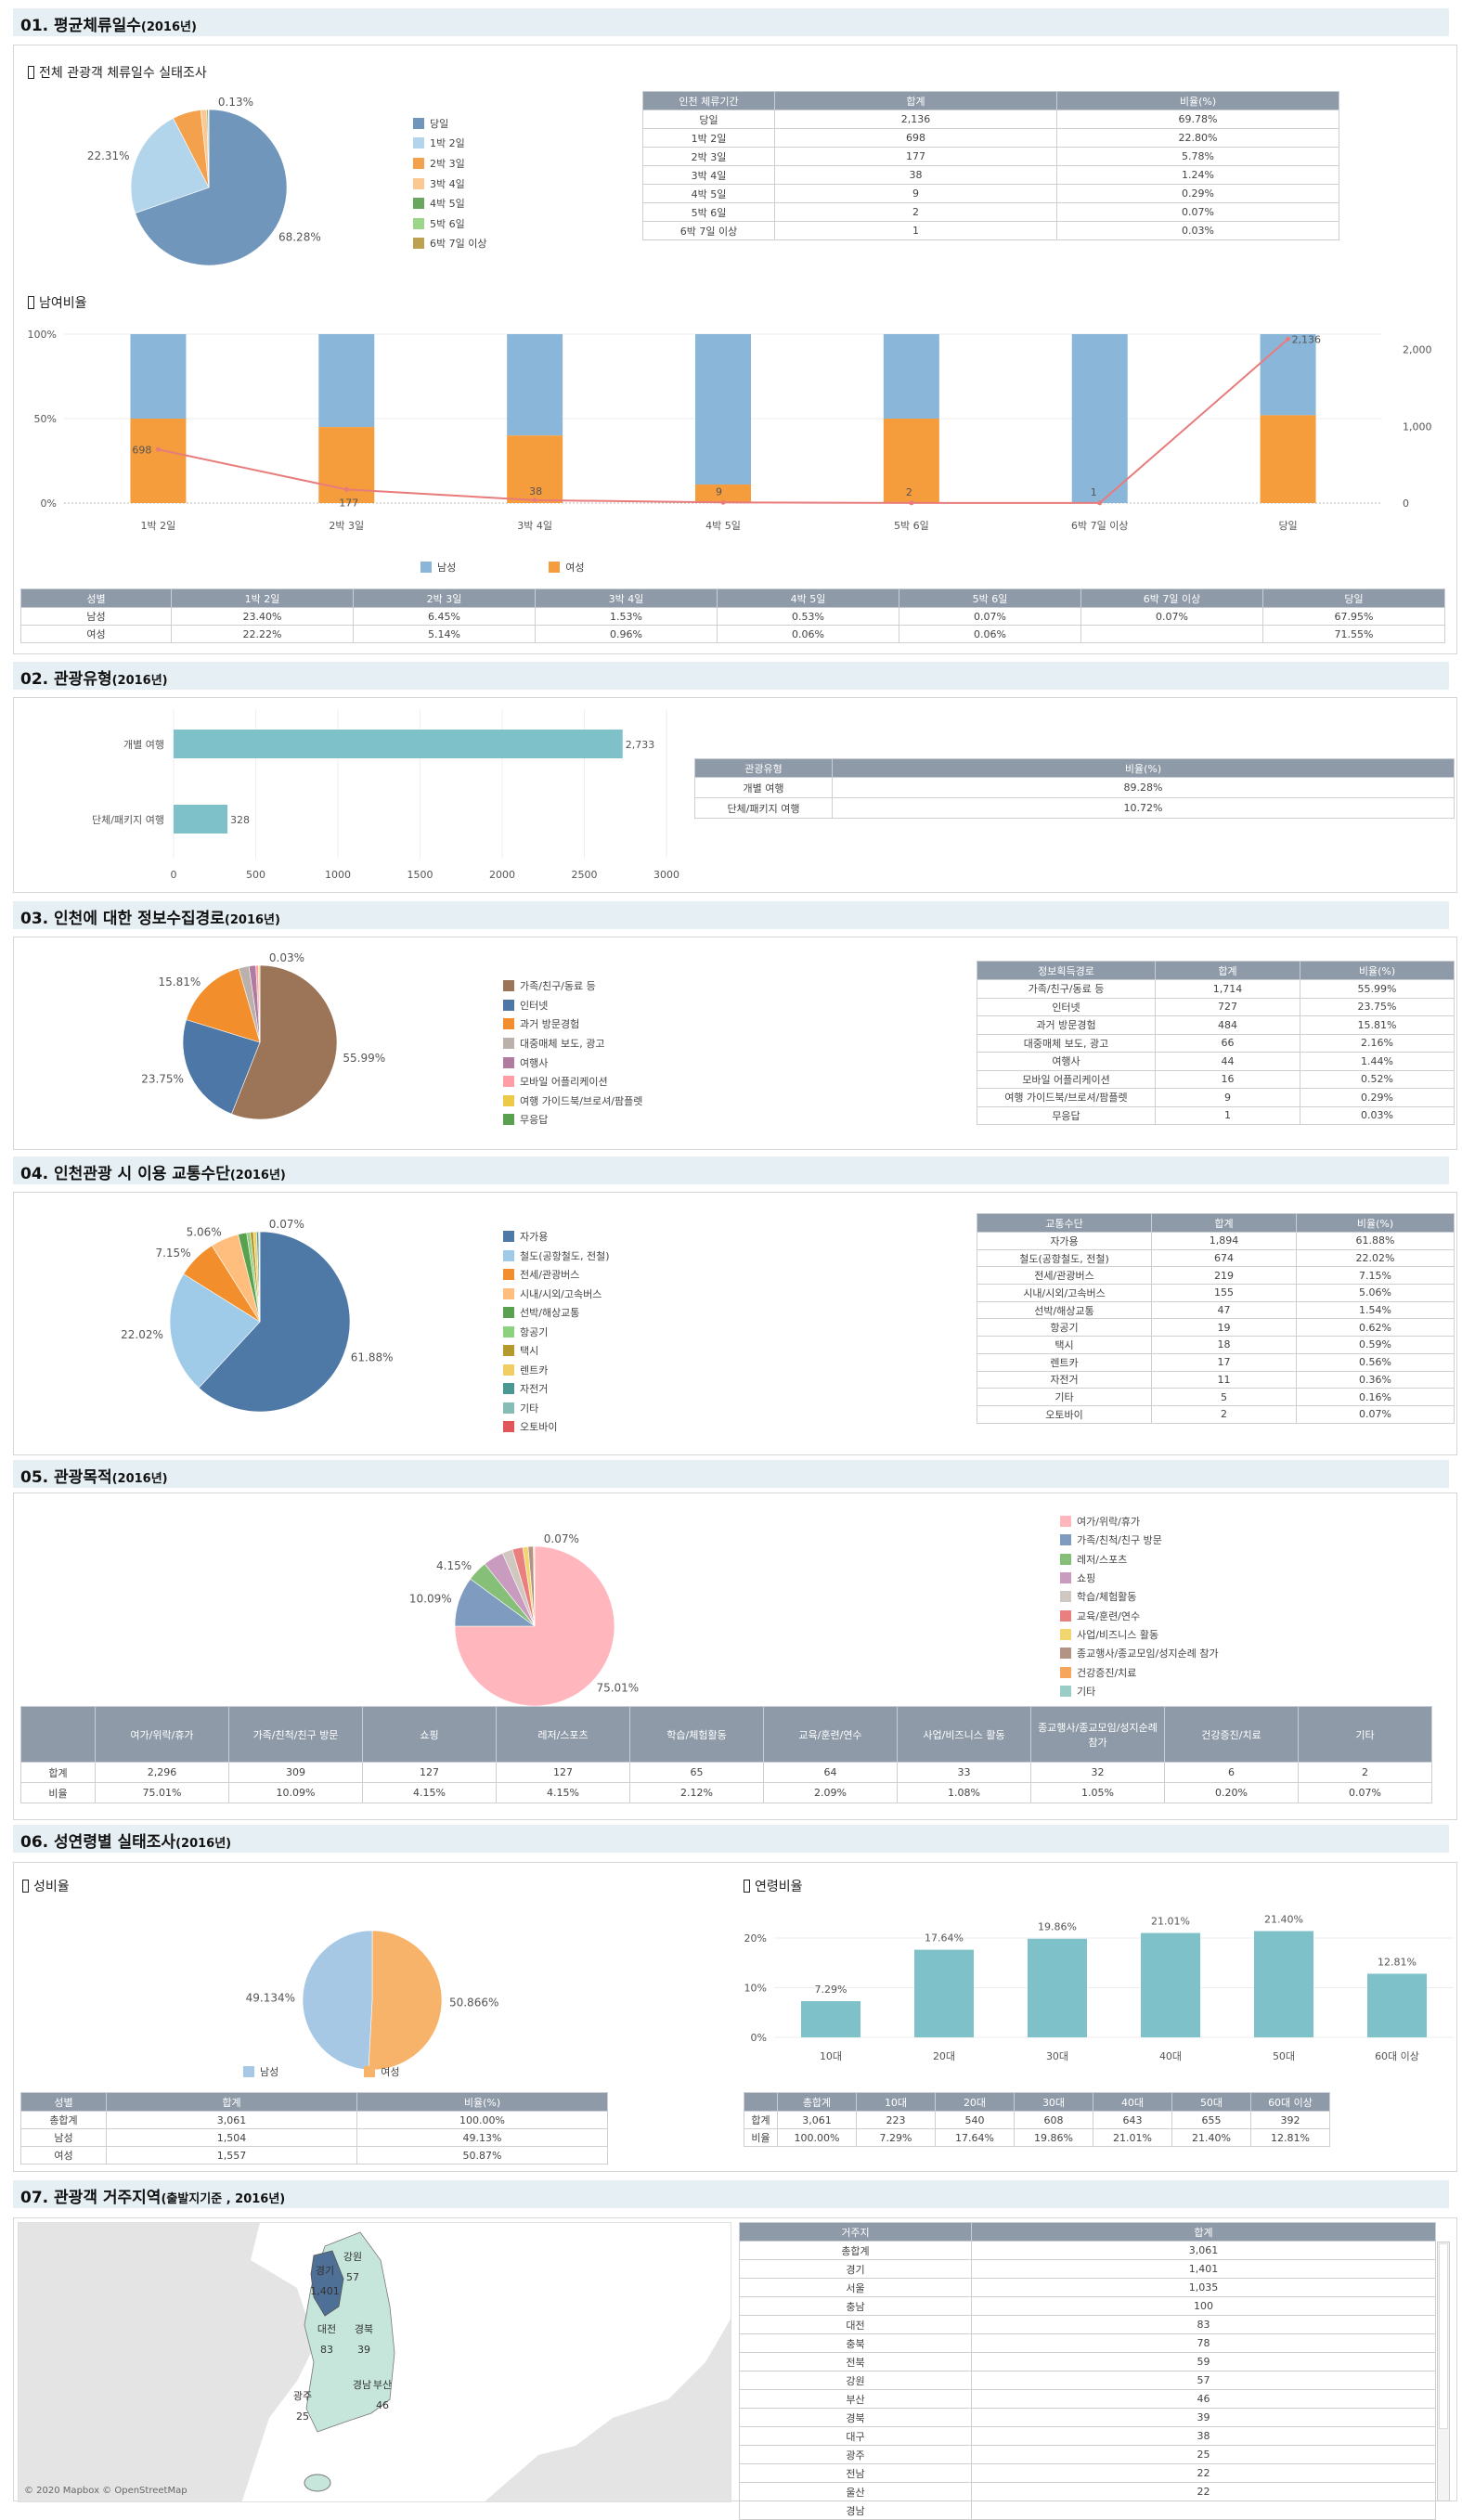 The image size is (1462, 2520). I want to click on table-row: 2박 3일1775.78%, so click(991, 157).